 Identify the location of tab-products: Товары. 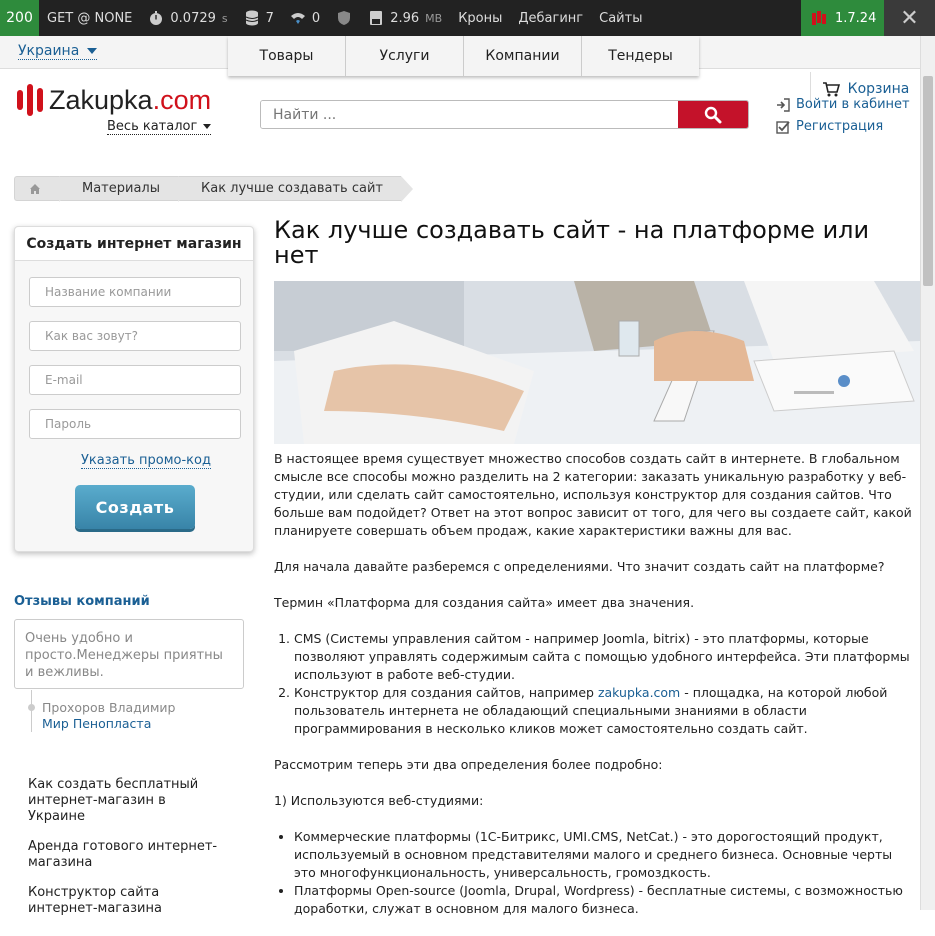
(287, 56).